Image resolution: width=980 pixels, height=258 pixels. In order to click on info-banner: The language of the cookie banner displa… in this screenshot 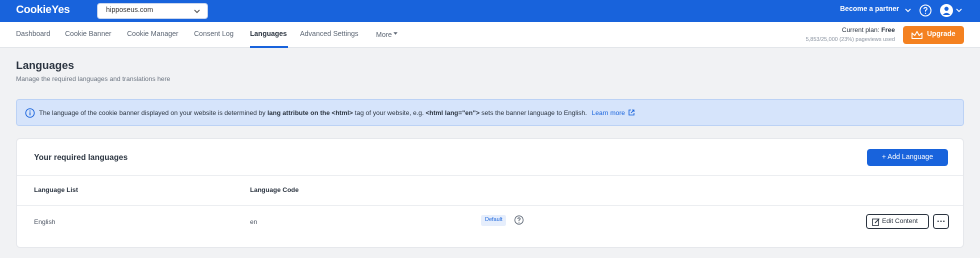, I will do `click(490, 112)`.